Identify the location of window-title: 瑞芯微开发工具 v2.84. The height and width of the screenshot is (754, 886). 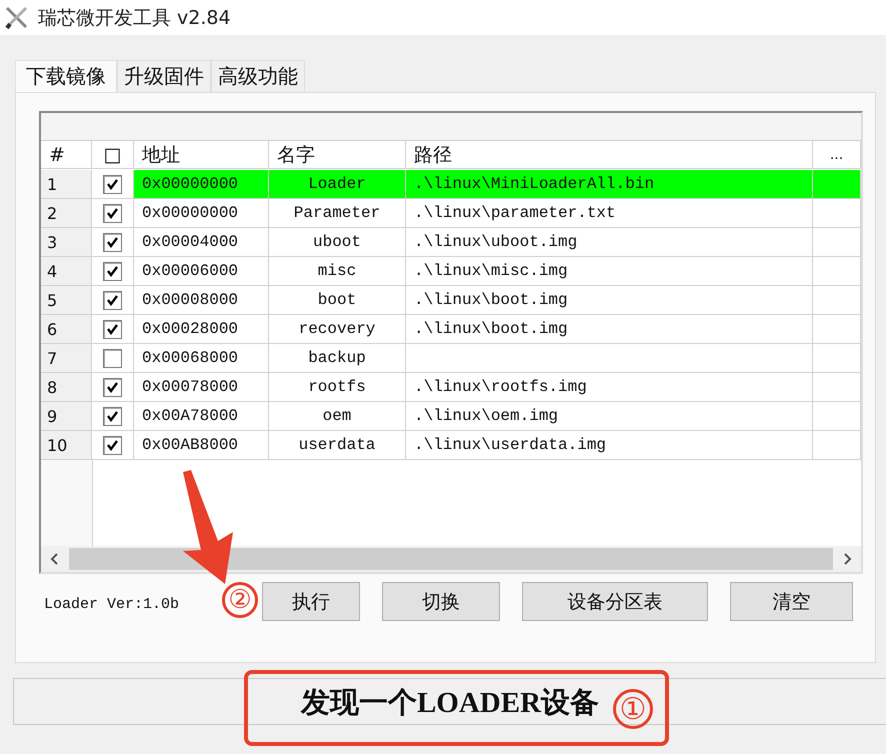
(134, 18).